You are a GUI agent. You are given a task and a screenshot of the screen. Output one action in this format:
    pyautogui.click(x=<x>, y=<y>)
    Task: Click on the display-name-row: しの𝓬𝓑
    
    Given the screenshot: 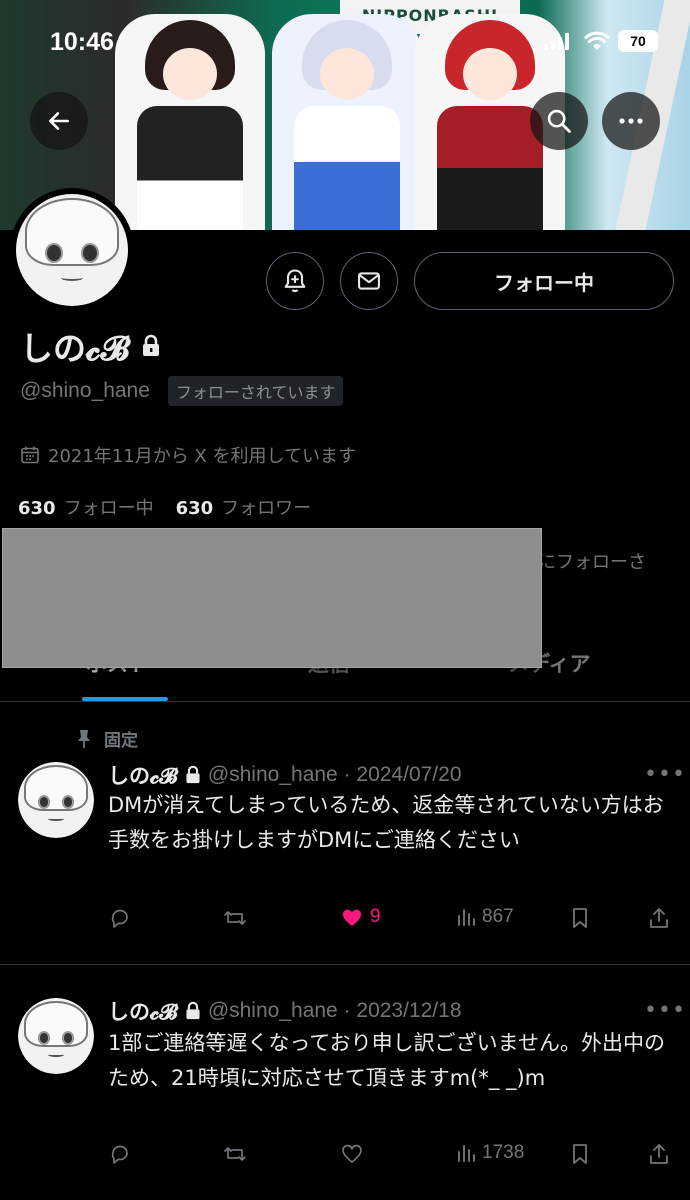 What is the action you would take?
    pyautogui.click(x=91, y=346)
    